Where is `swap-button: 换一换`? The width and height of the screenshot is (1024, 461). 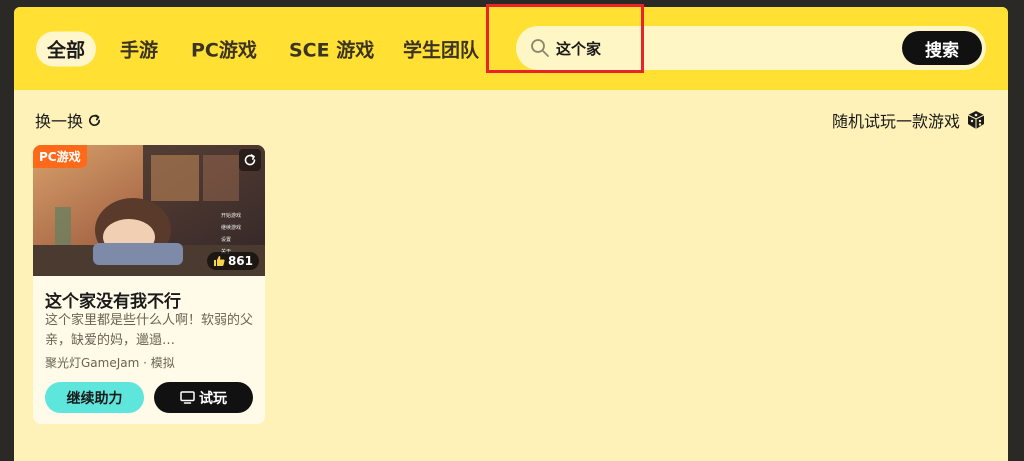 swap-button: 换一换 is located at coordinates (68, 120).